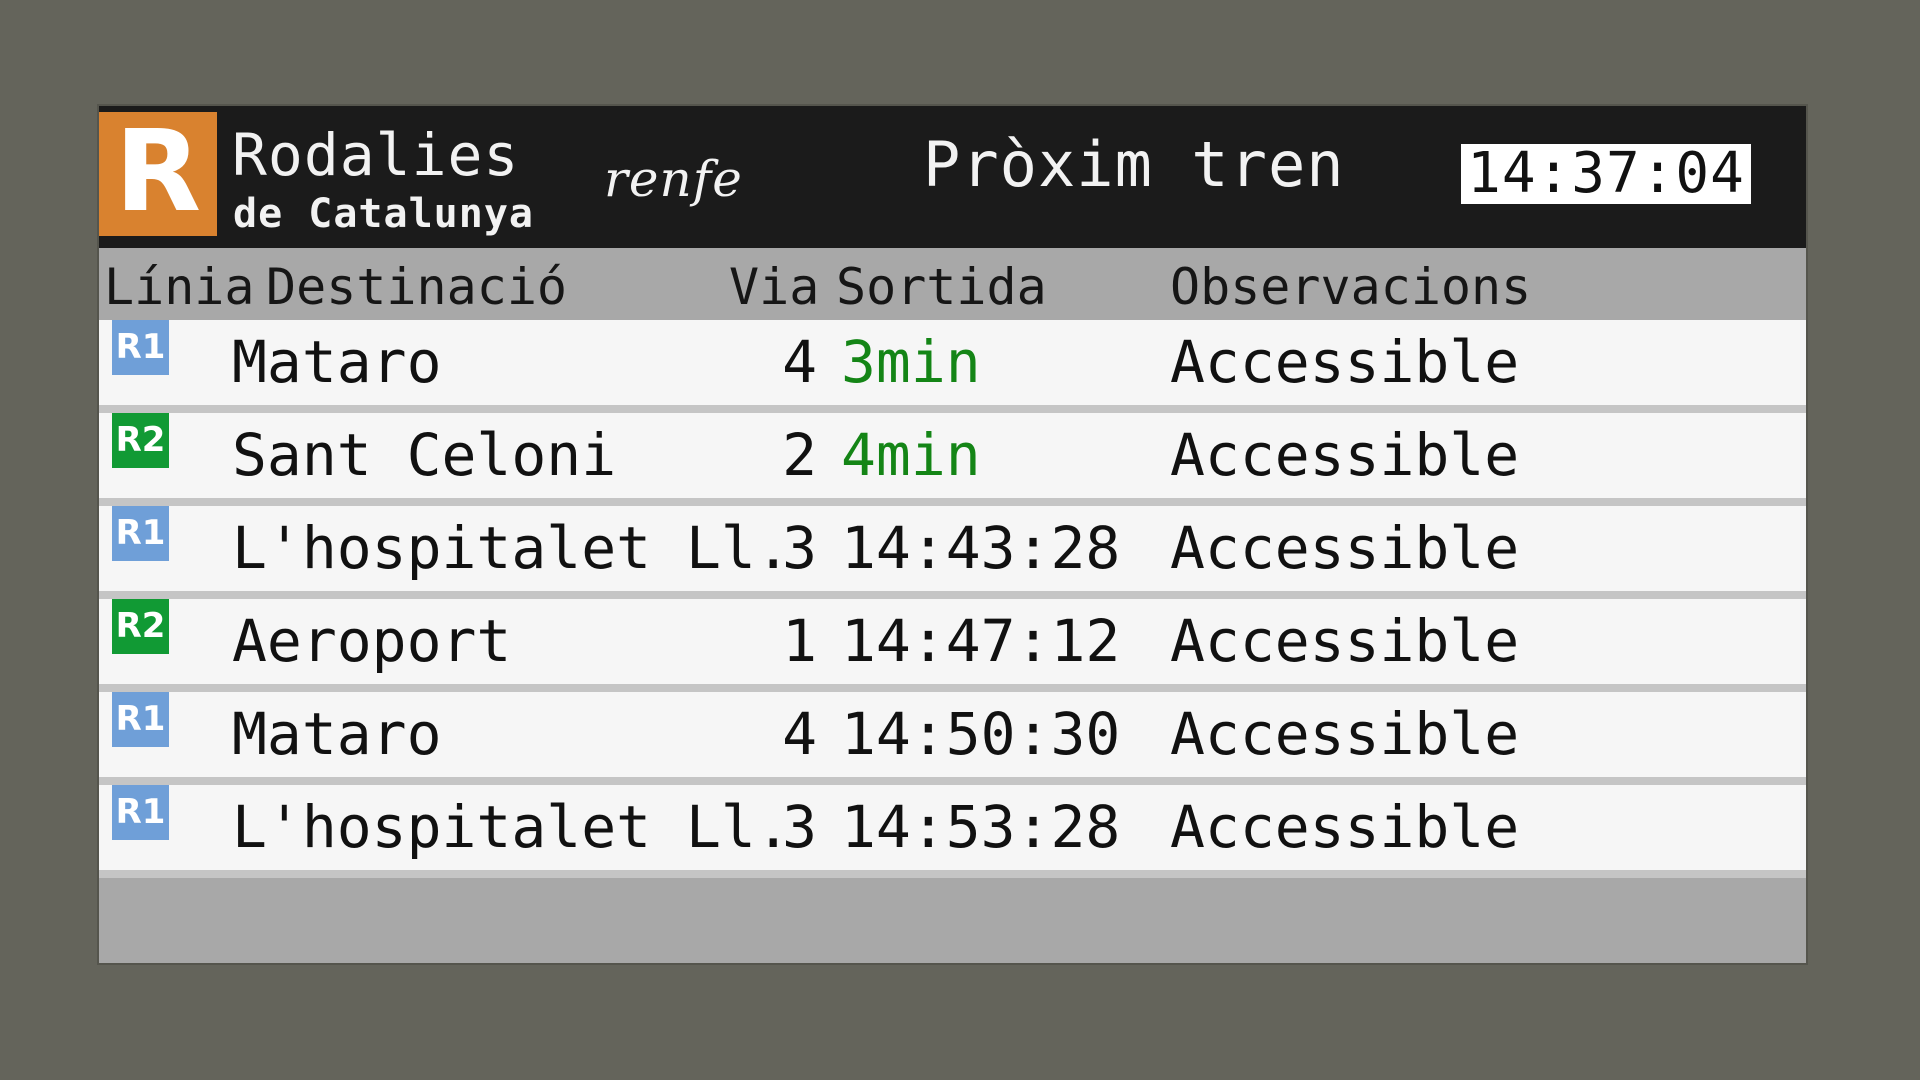 The height and width of the screenshot is (1080, 1920). Describe the element at coordinates (376, 155) in the screenshot. I see `brand-name: Rodalies` at that location.